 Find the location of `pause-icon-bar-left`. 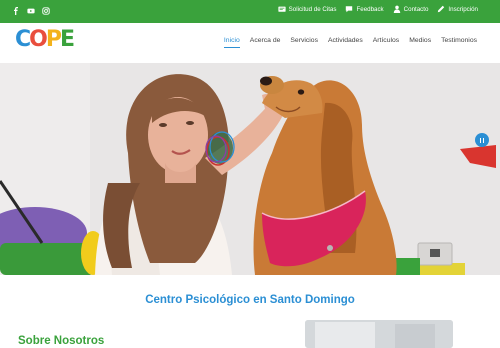

pause-icon-bar-left is located at coordinates (480, 140).